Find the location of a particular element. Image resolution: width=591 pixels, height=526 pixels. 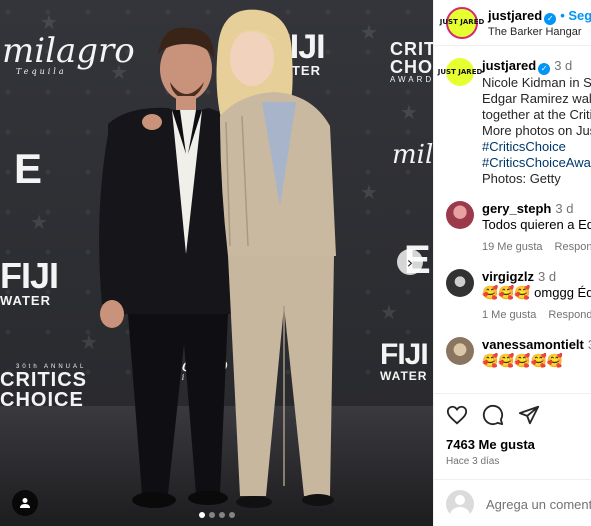

comment-username: vanessamontielt is located at coordinates (533, 344).